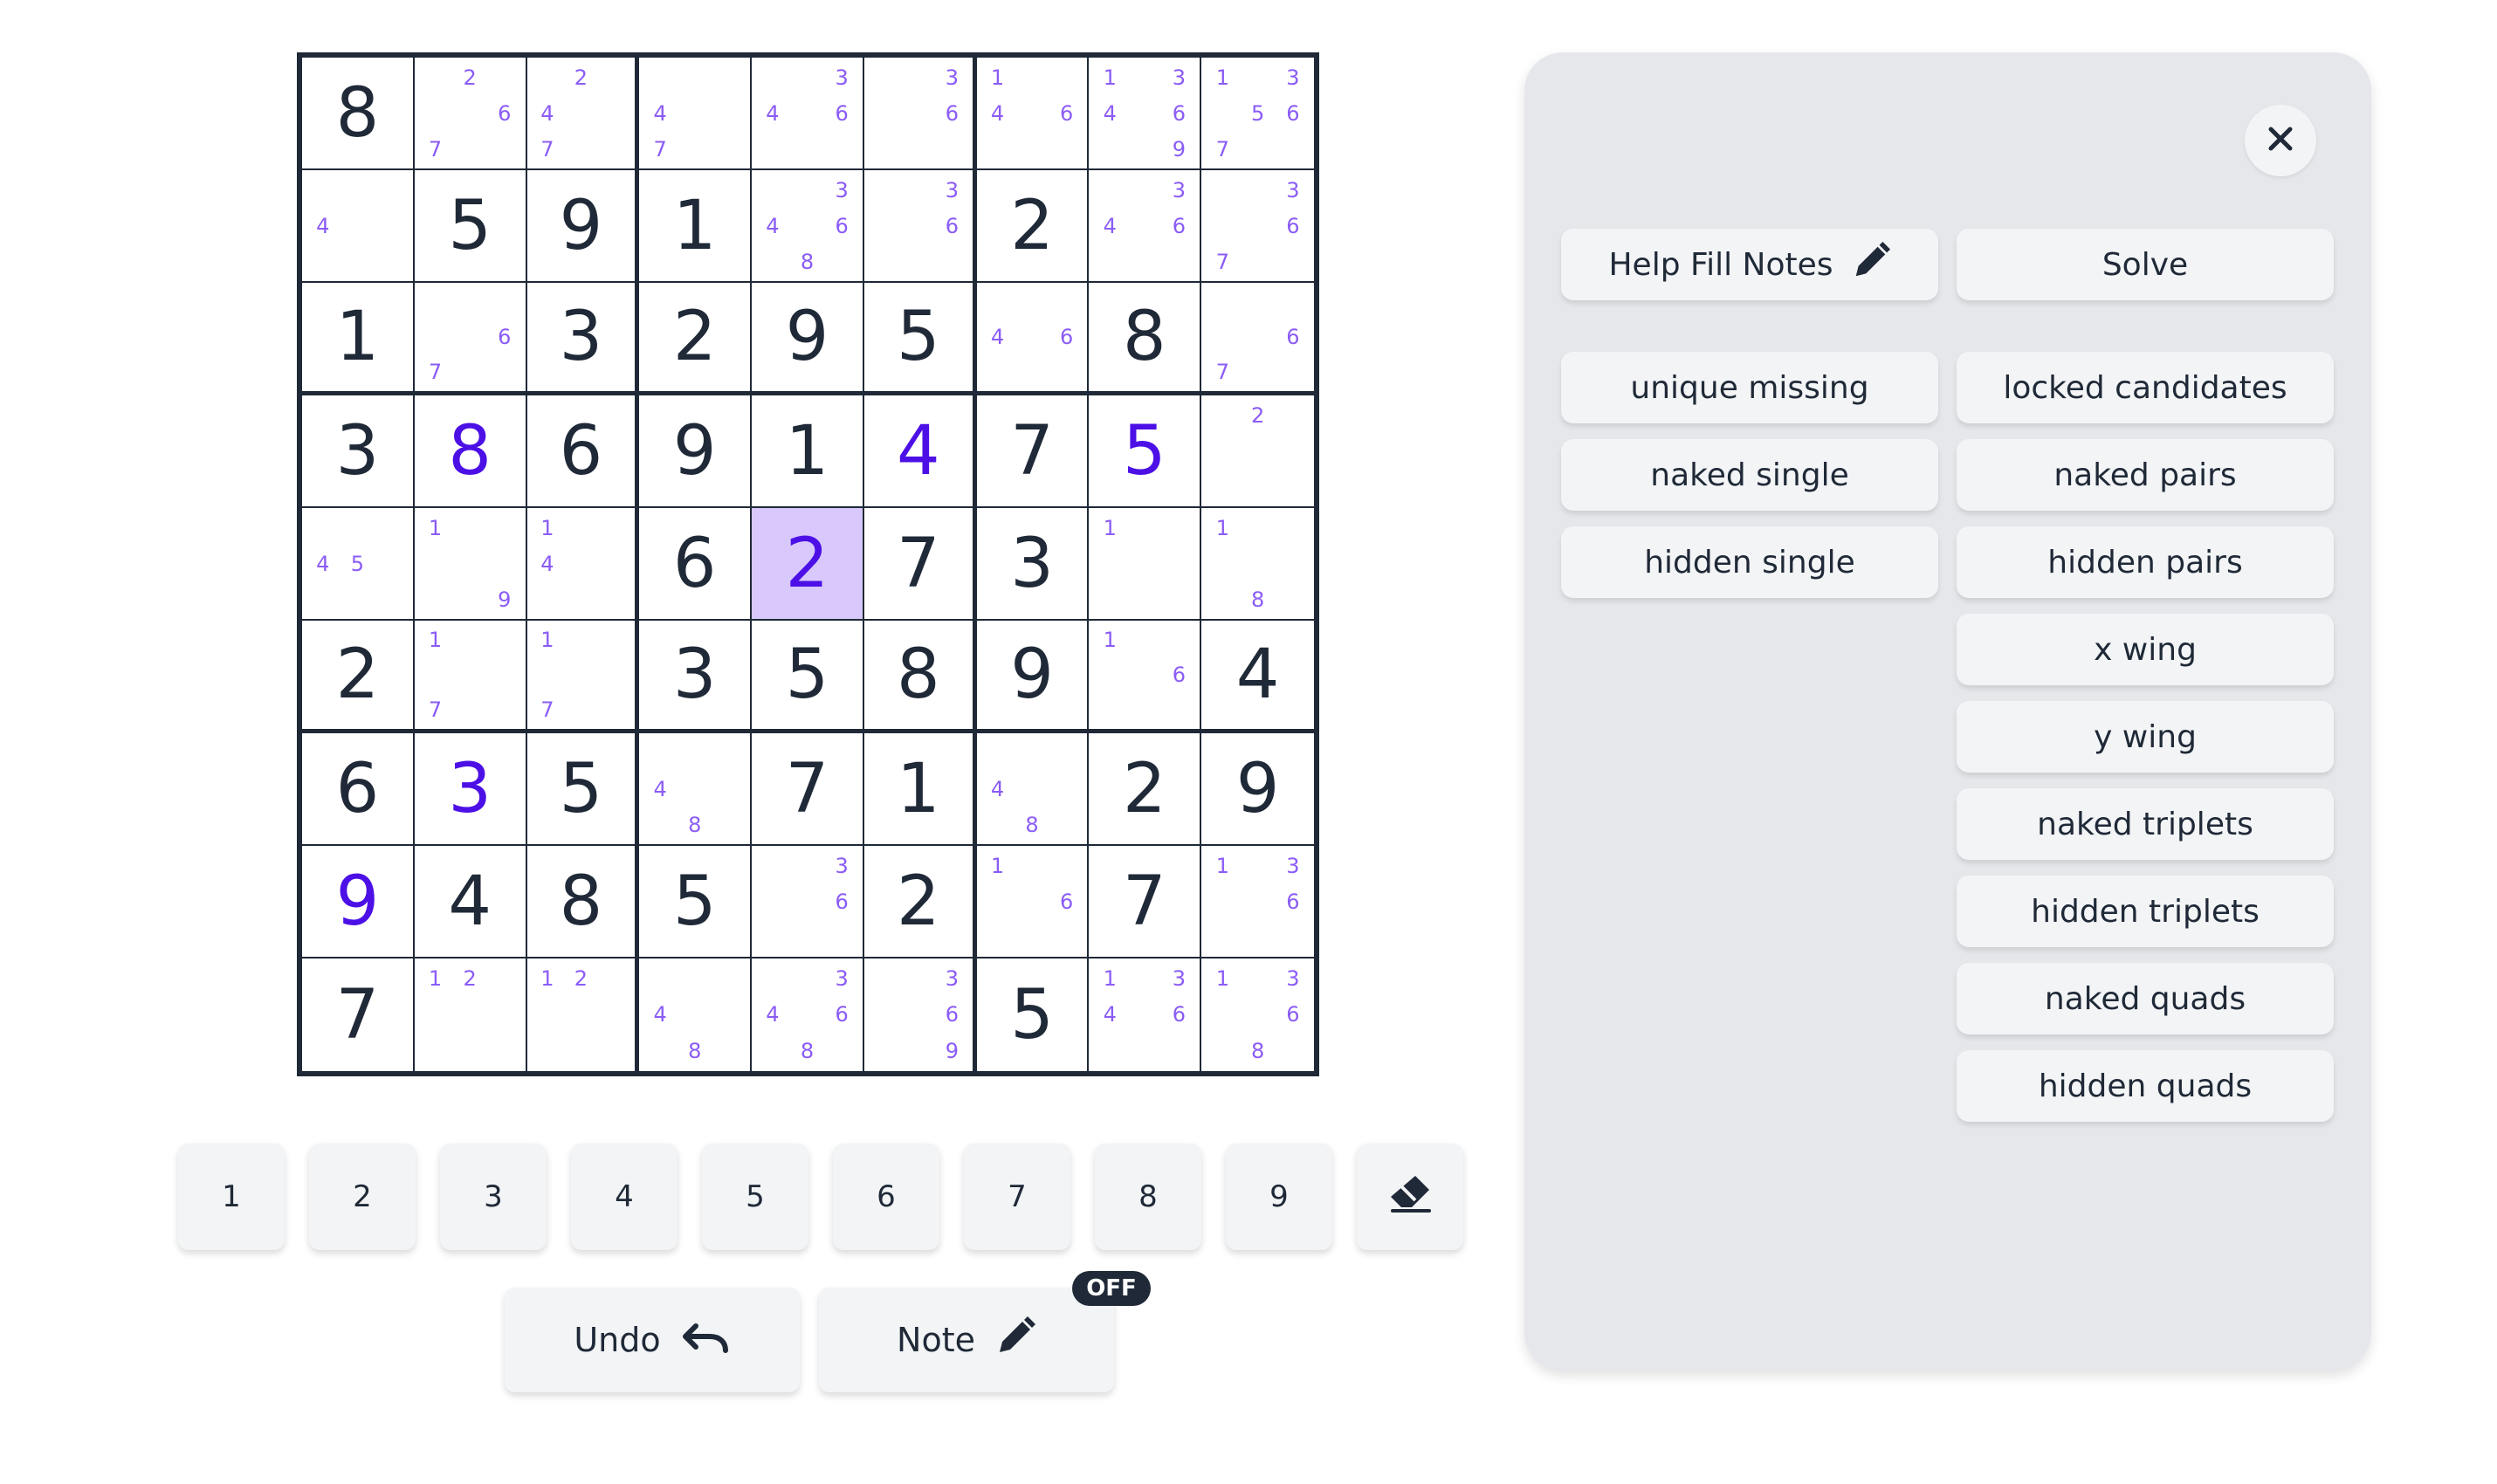 The height and width of the screenshot is (1484, 2497). I want to click on note-toggle-button: Note, so click(966, 1340).